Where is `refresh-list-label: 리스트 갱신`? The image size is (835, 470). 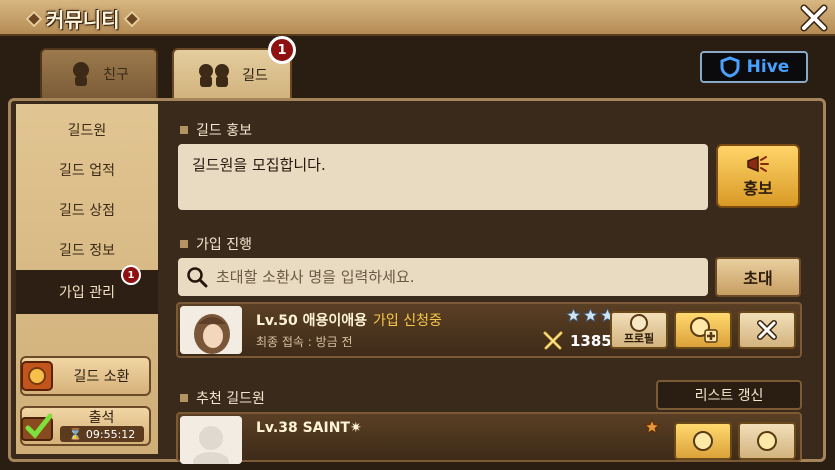
refresh-list-label: 리스트 갱신 is located at coordinates (729, 396).